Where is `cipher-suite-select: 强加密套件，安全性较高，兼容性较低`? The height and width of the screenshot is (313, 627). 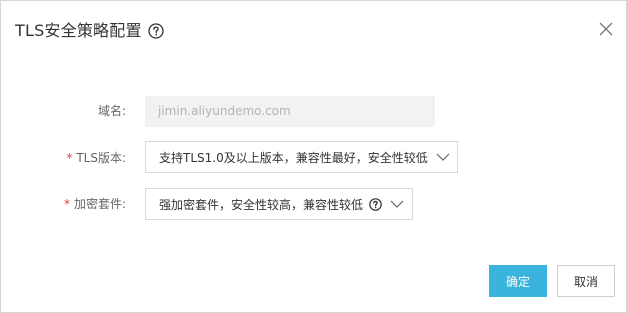
cipher-suite-select: 强加密套件，安全性较高，兼容性较低 is located at coordinates (279, 204).